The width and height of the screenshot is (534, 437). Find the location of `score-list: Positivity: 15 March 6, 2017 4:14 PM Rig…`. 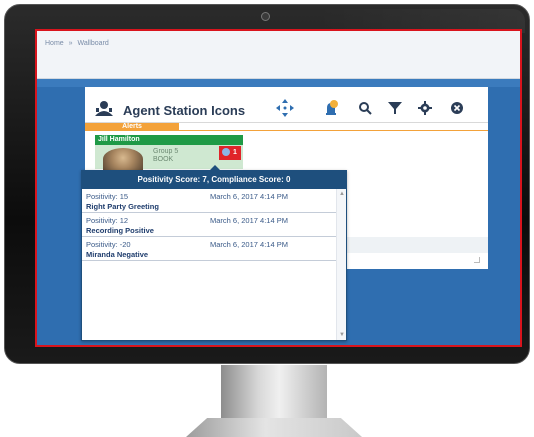

score-list: Positivity: 15 March 6, 2017 4:14 PM Rig… is located at coordinates (210, 225).